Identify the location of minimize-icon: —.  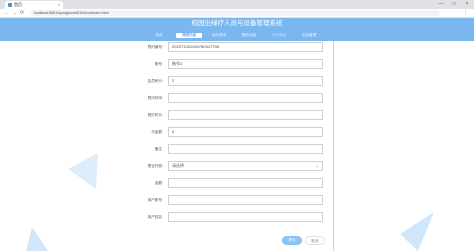
(441, 4).